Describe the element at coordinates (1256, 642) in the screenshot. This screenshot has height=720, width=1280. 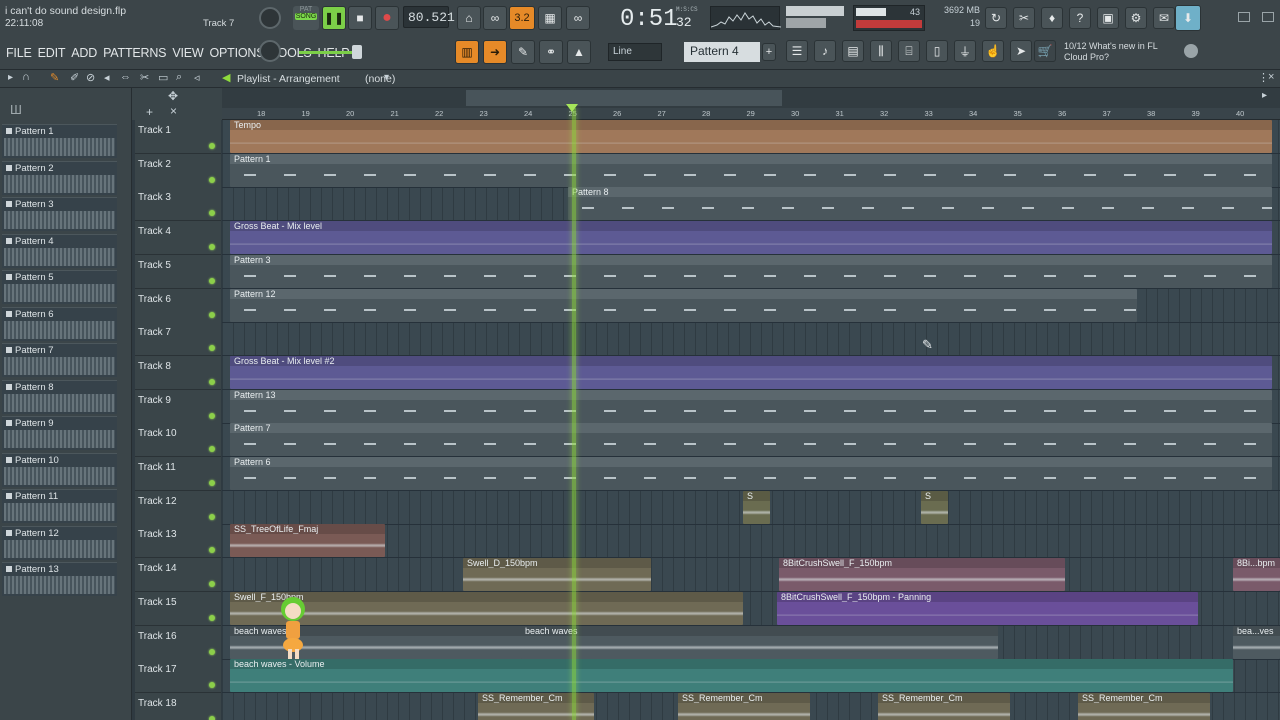
I see `audio-clip: bea...ves` at that location.